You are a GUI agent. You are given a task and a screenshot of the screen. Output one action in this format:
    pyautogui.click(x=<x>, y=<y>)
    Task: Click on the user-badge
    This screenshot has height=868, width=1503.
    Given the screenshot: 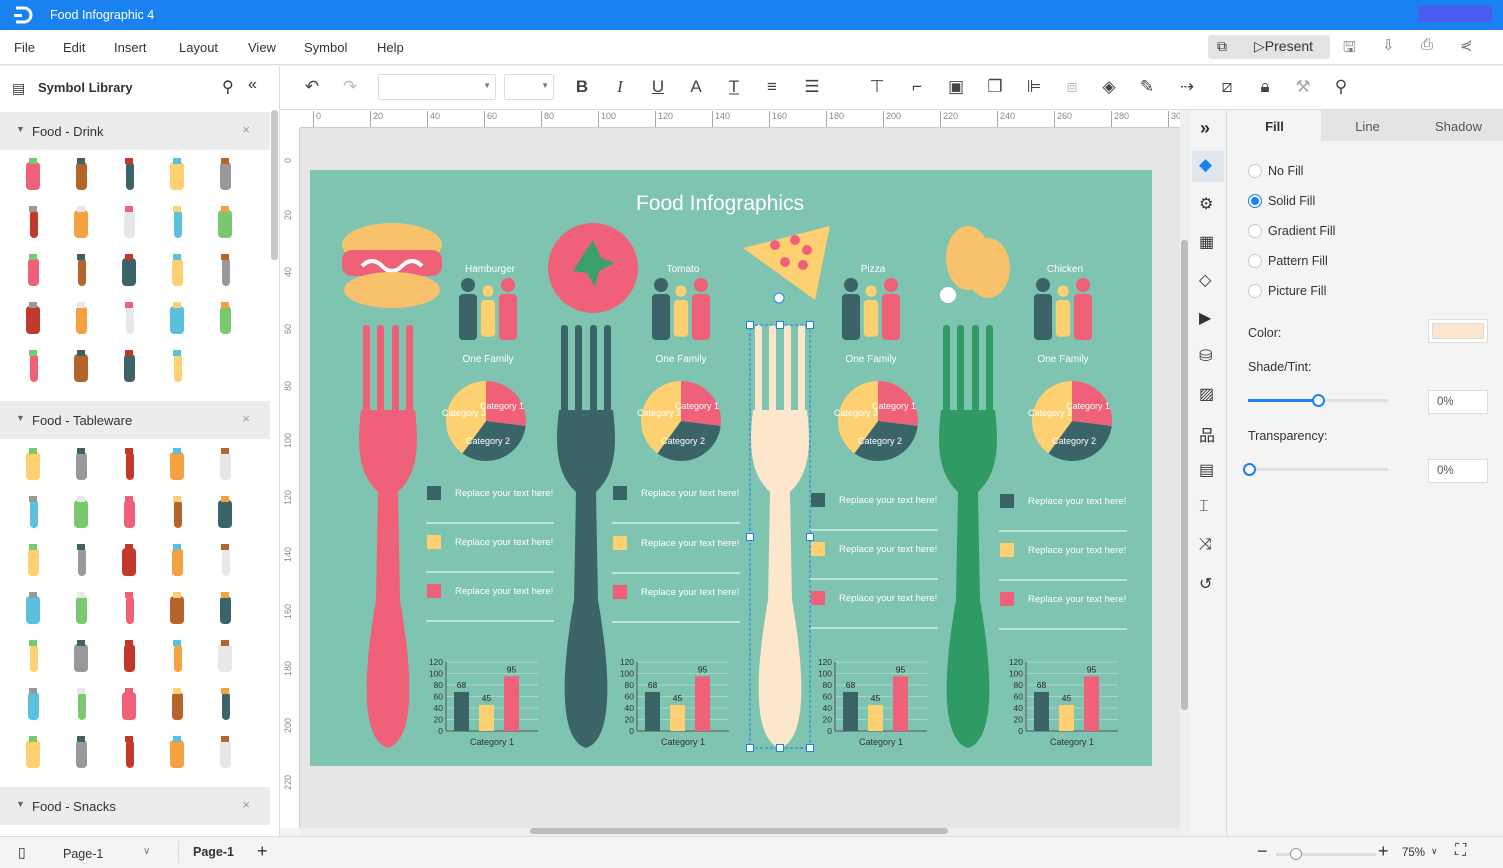 What is the action you would take?
    pyautogui.click(x=1455, y=14)
    